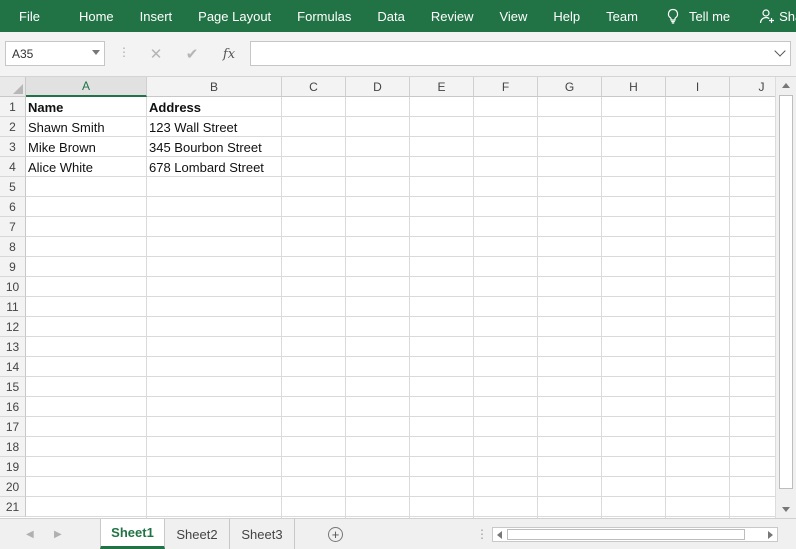 This screenshot has width=796, height=549. What do you see at coordinates (13, 207) in the screenshot?
I see `row-header-6: 6` at bounding box center [13, 207].